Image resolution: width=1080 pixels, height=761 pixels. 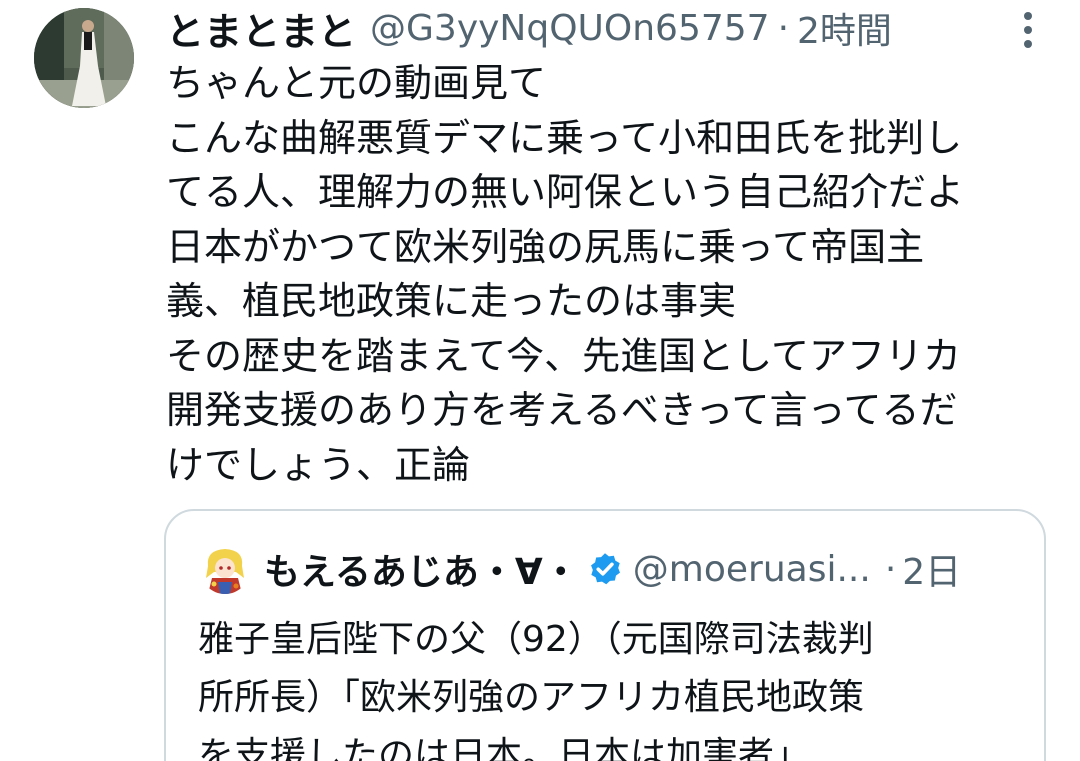 I want to click on quoted-text-line: 雅子皇后陛下の父（92）（元国際司法裁判, so click(x=536, y=639).